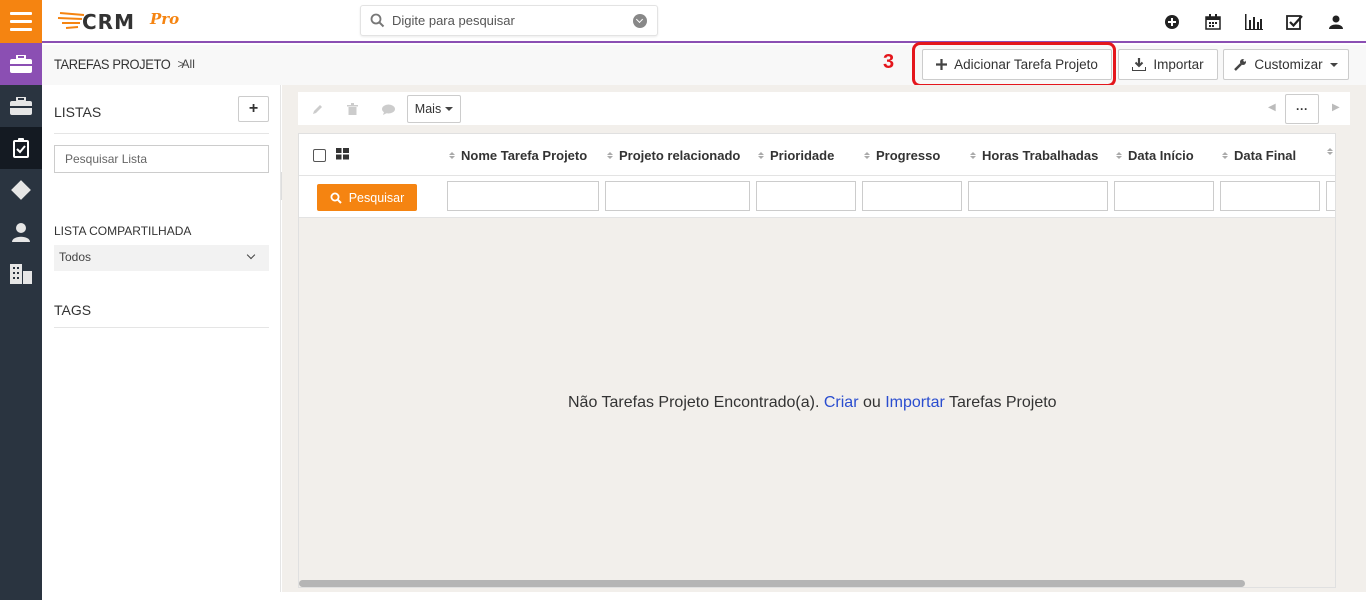 This screenshot has height=600, width=1366. I want to click on search-list-placeholder: Pesquisar Lista, so click(106, 159).